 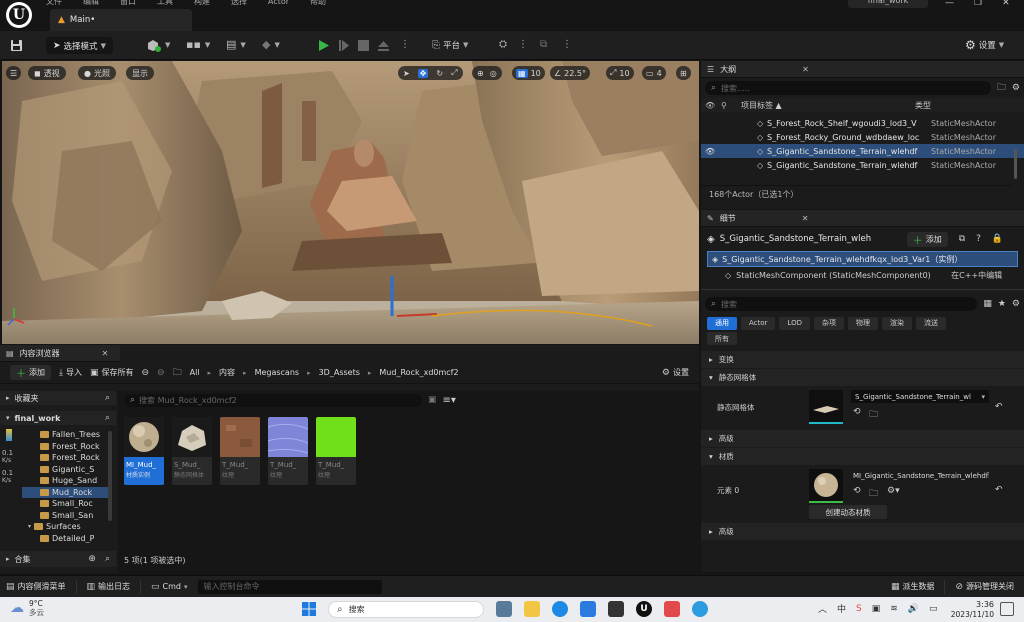 What do you see at coordinates (927, 239) in the screenshot?
I see `add-component-button: ＋ 添加` at bounding box center [927, 239].